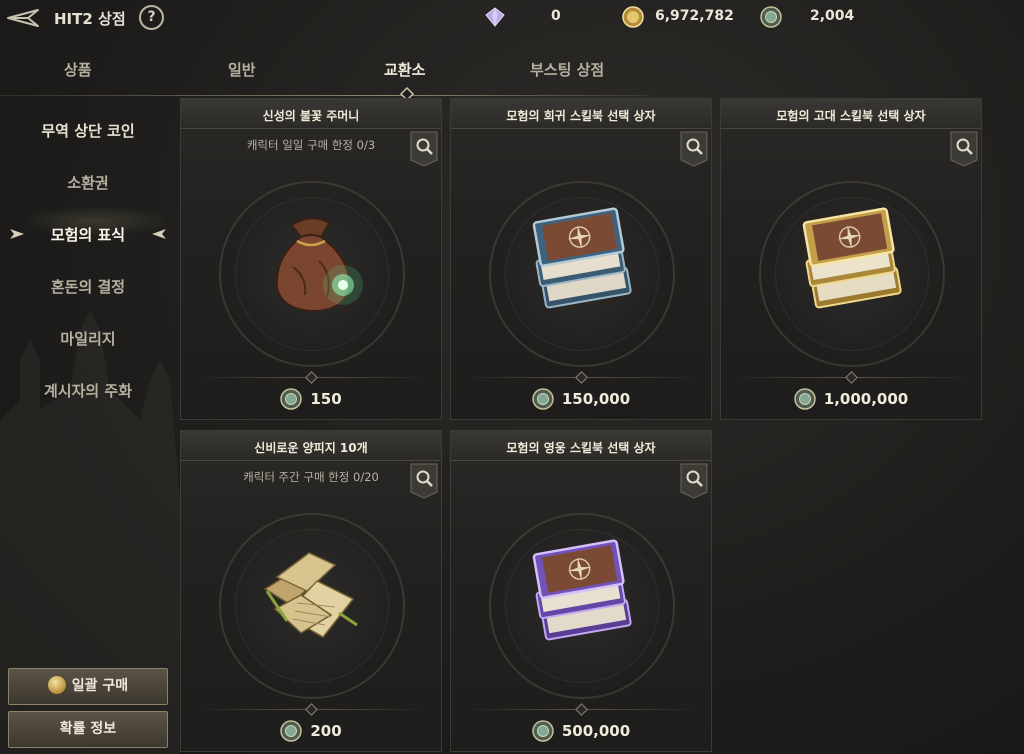 Image resolution: width=1024 pixels, height=754 pixels. Describe the element at coordinates (88, 130) in the screenshot. I see `sidebar-item-trade-coin: 무역 상단 코인` at that location.